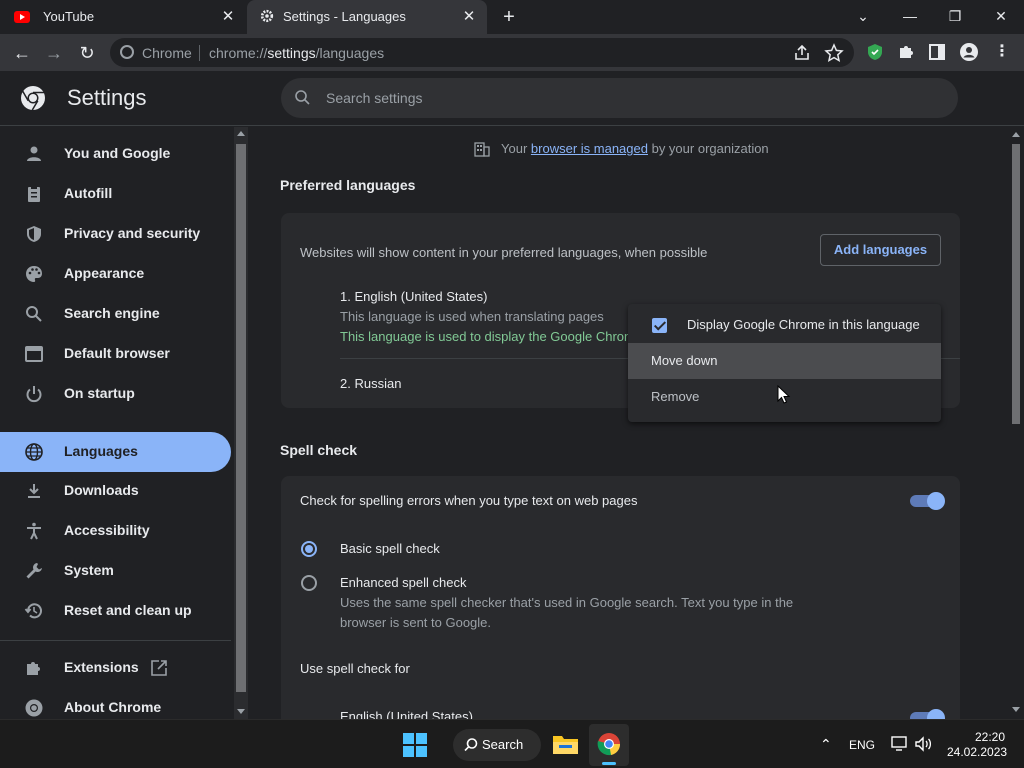 This screenshot has height=768, width=1024. What do you see at coordinates (34, 274) in the screenshot?
I see `palette-icon` at bounding box center [34, 274].